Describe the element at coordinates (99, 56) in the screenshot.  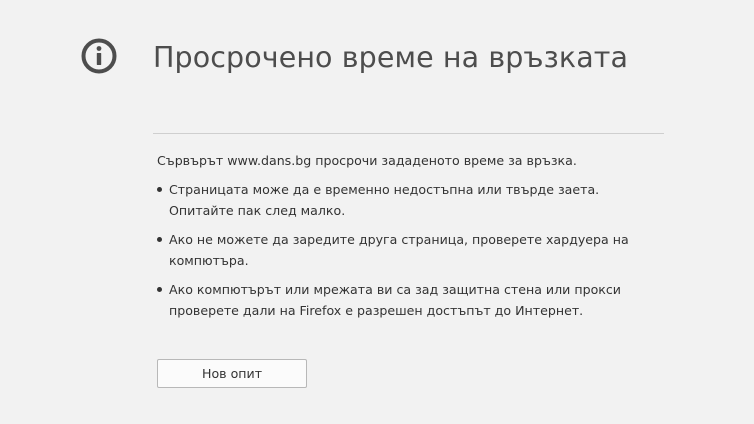
I see `info-icon` at that location.